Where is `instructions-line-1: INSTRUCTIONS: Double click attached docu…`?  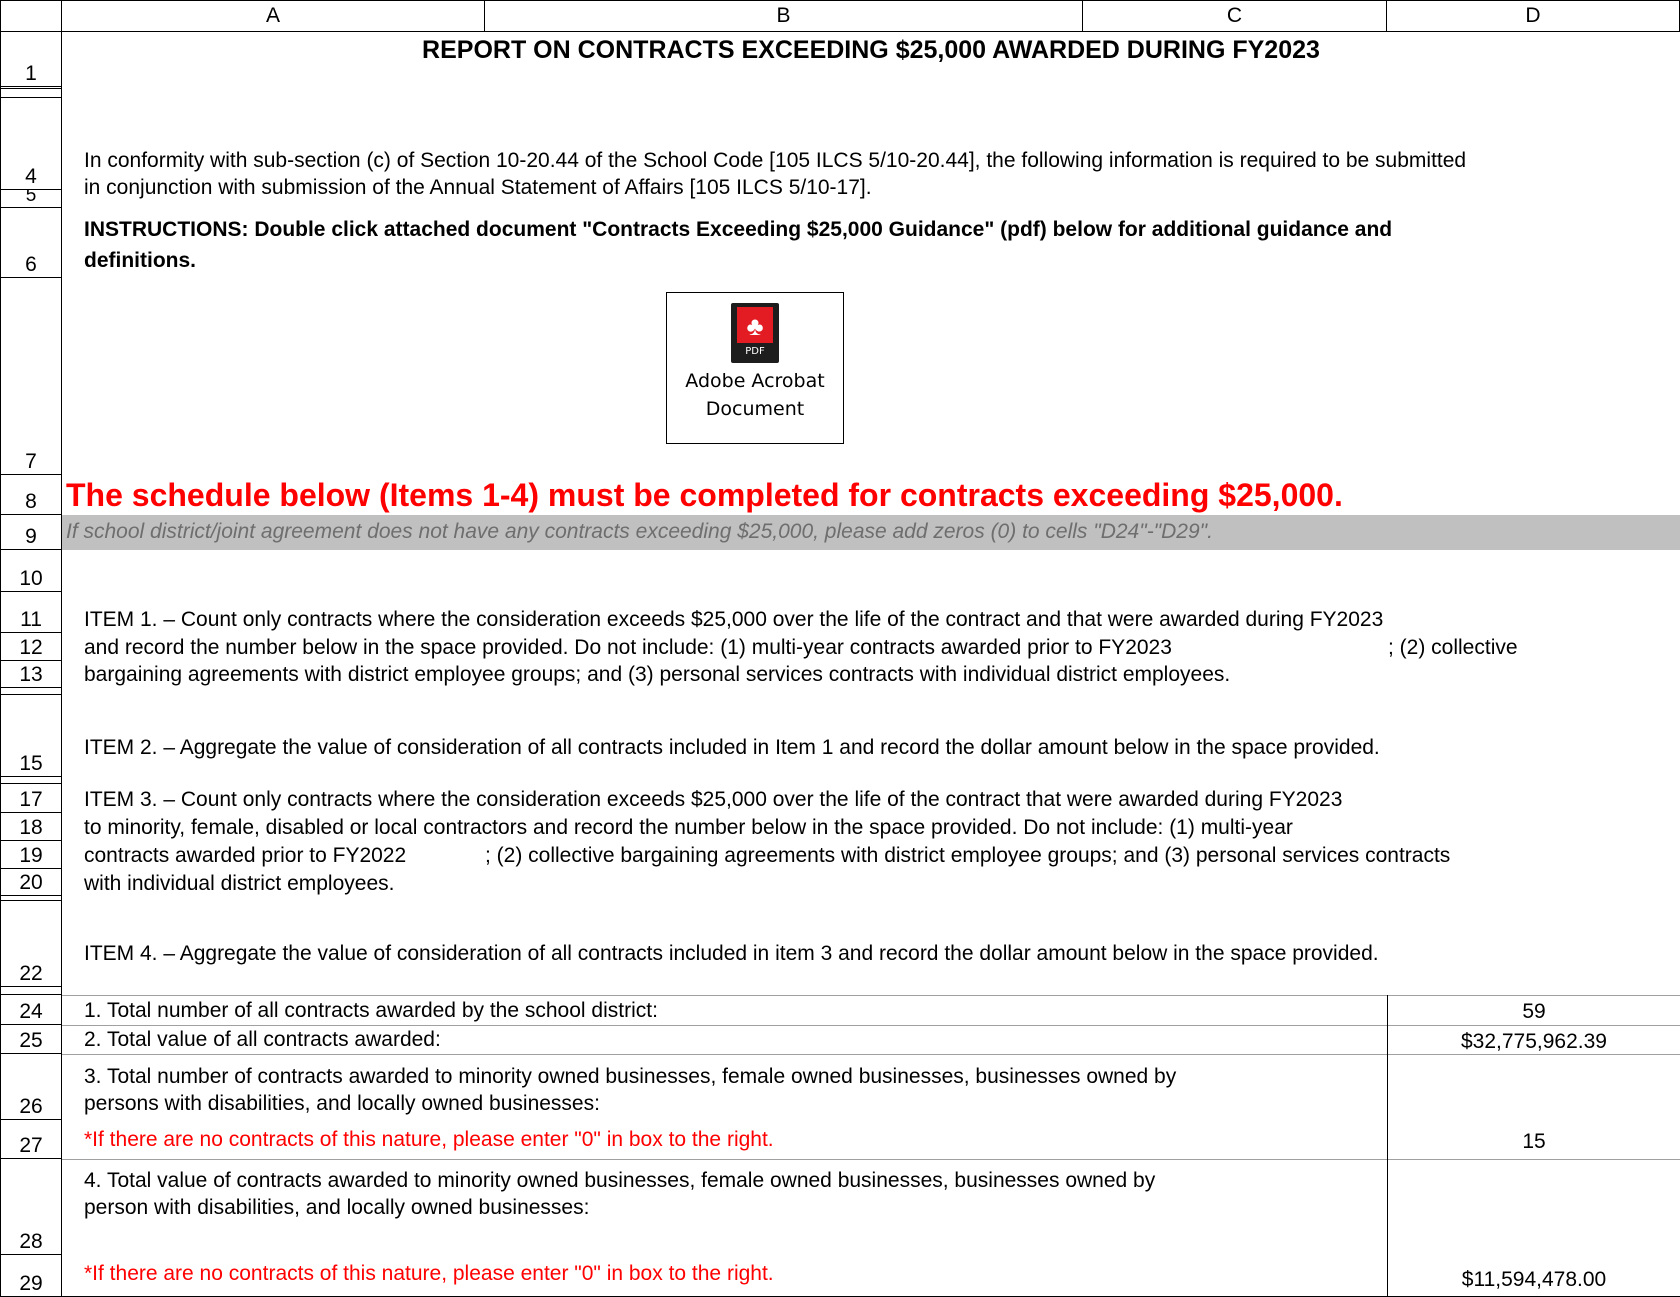 instructions-line-1: INSTRUCTIONS: Double click attached docu… is located at coordinates (738, 229).